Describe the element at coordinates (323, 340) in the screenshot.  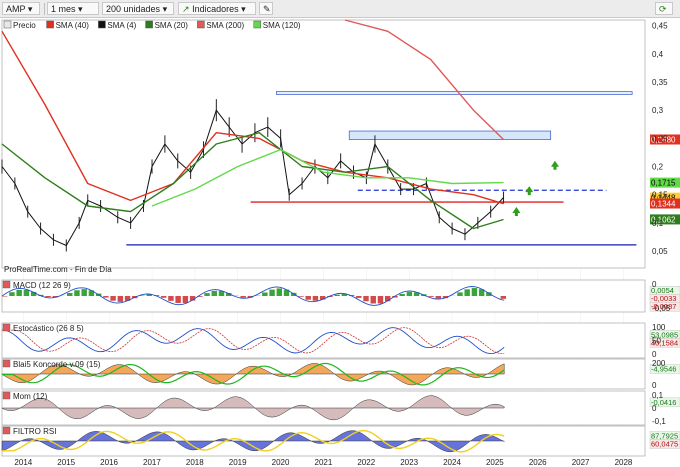
I see `indicator-panel` at that location.